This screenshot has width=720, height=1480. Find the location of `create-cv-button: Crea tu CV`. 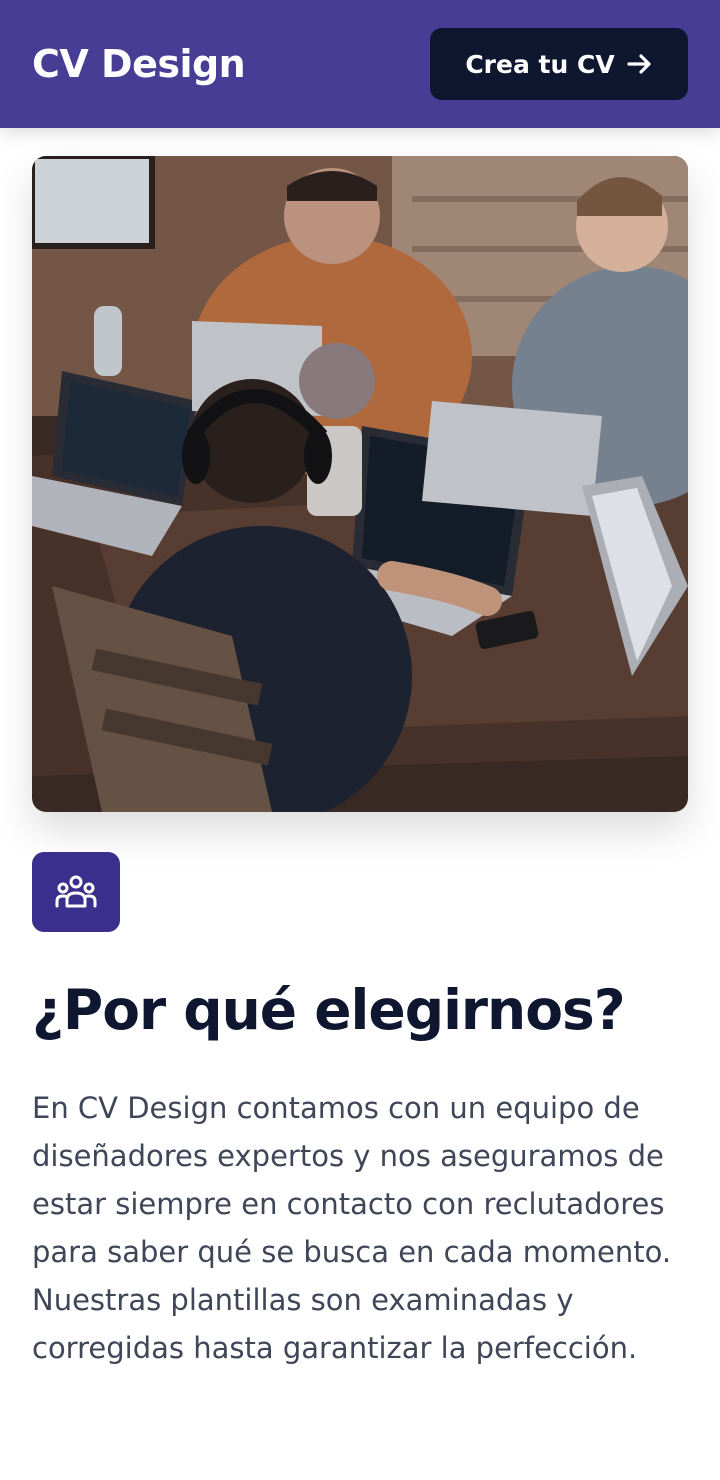

create-cv-button: Crea tu CV is located at coordinates (559, 64).